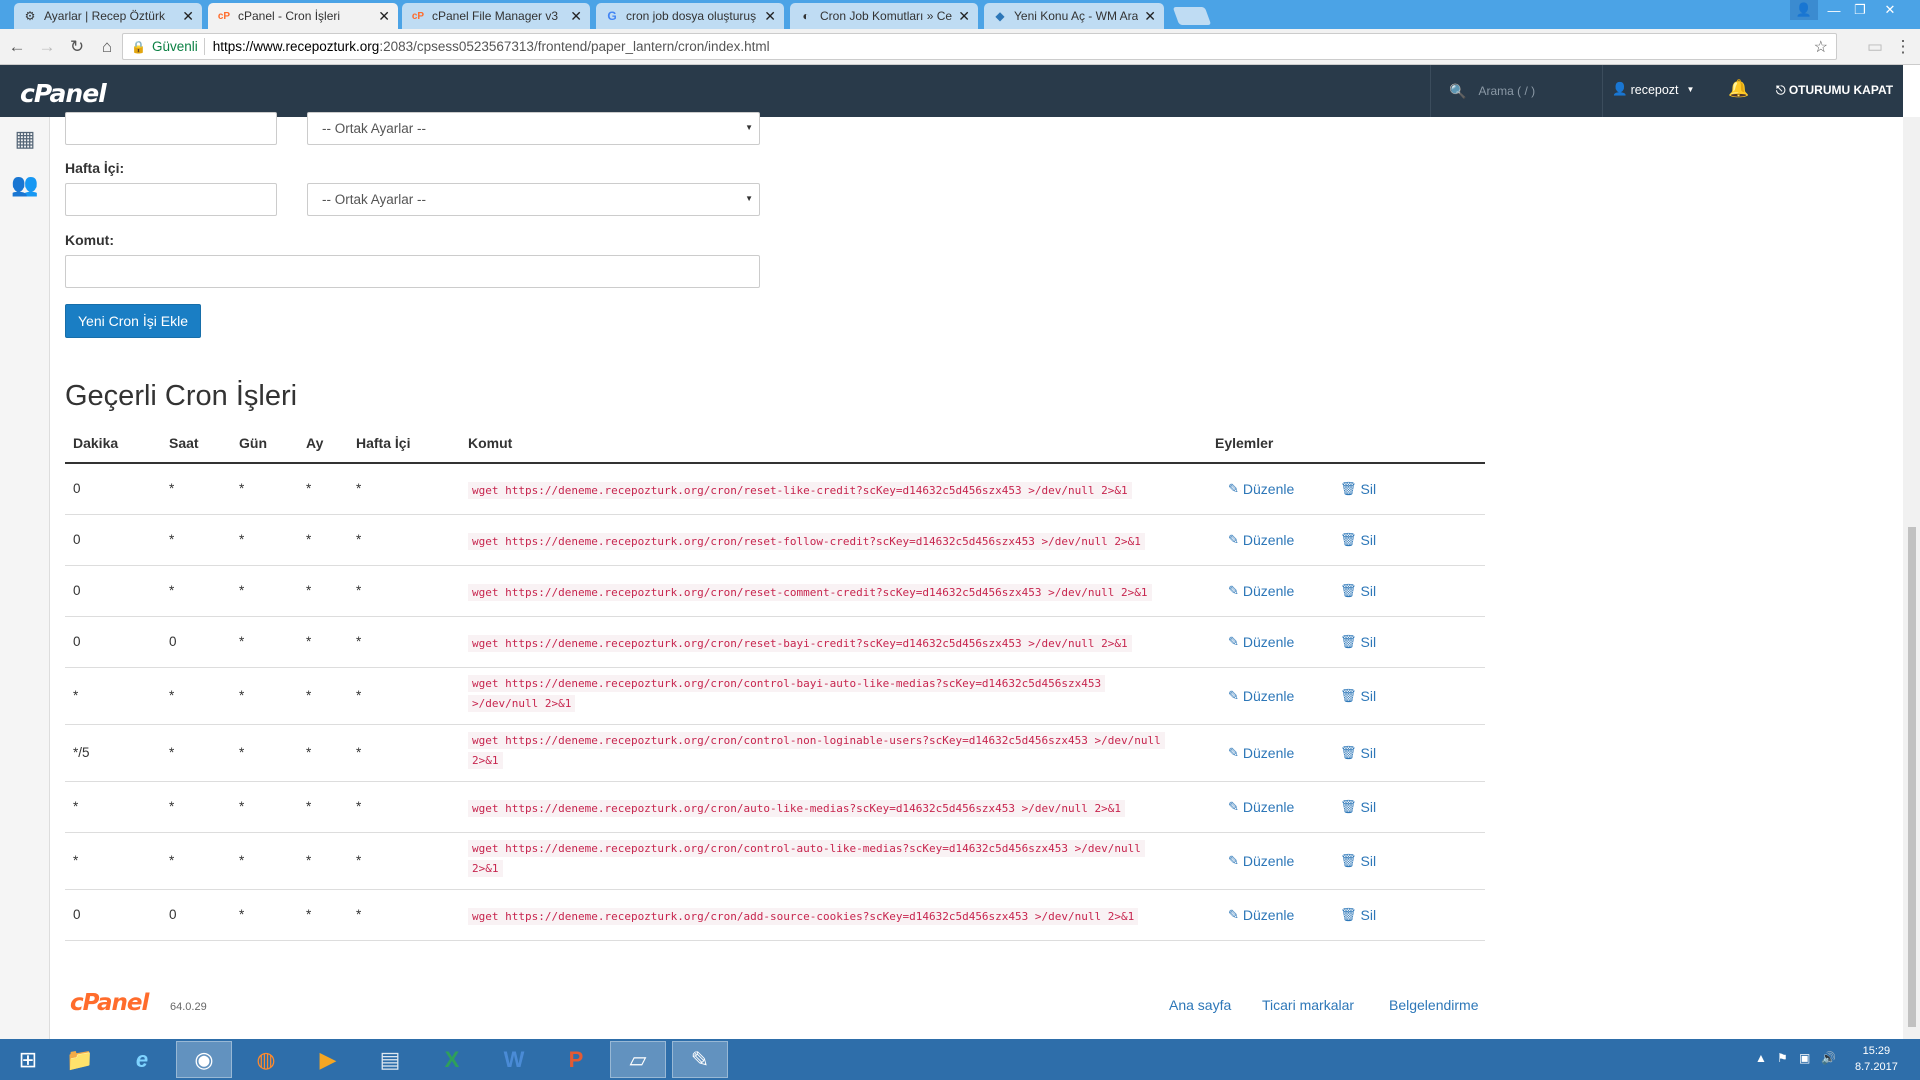 The width and height of the screenshot is (1920, 1080). What do you see at coordinates (25, 139) in the screenshot?
I see `grid-icon: ▦` at bounding box center [25, 139].